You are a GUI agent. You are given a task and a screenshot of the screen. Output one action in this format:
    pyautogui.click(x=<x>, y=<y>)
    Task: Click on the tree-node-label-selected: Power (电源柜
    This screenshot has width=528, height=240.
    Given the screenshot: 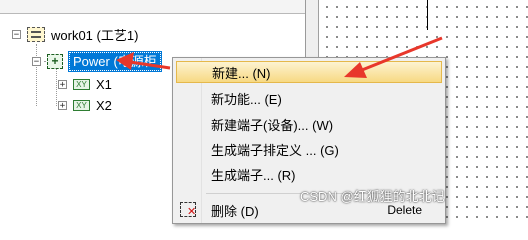 What is the action you would take?
    pyautogui.click(x=115, y=61)
    